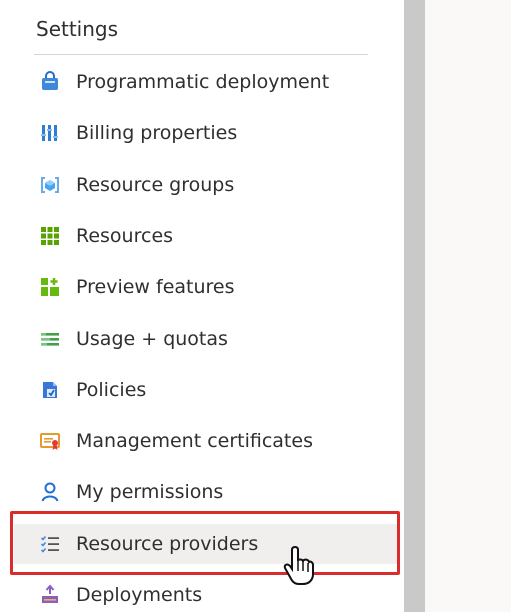  Describe the element at coordinates (50, 185) in the screenshot. I see `resource-groups-icon` at that location.